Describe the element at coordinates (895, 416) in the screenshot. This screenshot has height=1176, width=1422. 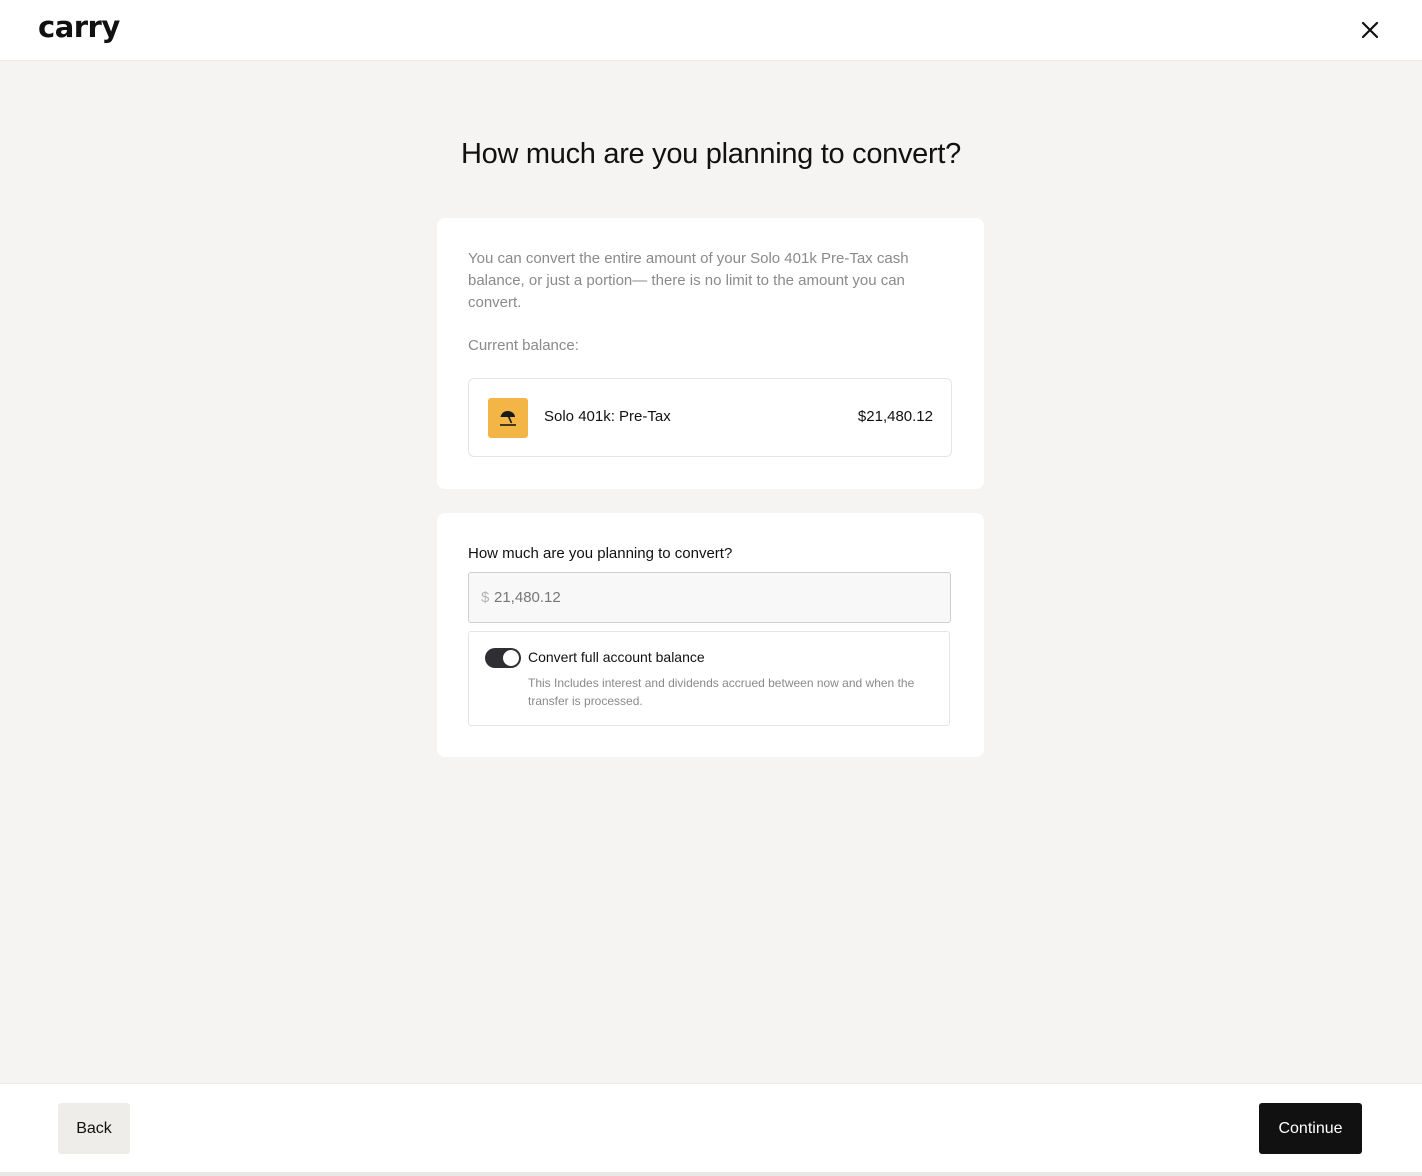
I see `account-balance-amount: $21,480.12` at that location.